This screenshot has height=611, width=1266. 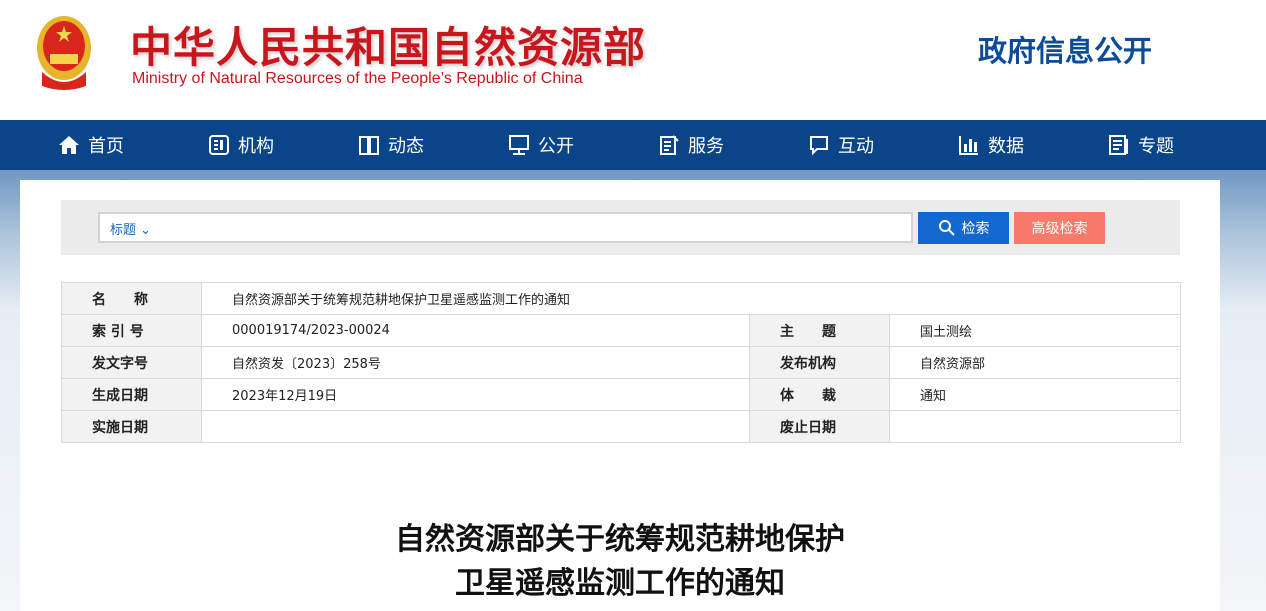 What do you see at coordinates (1035, 394) in the screenshot?
I see `genre-value: 通知` at bounding box center [1035, 394].